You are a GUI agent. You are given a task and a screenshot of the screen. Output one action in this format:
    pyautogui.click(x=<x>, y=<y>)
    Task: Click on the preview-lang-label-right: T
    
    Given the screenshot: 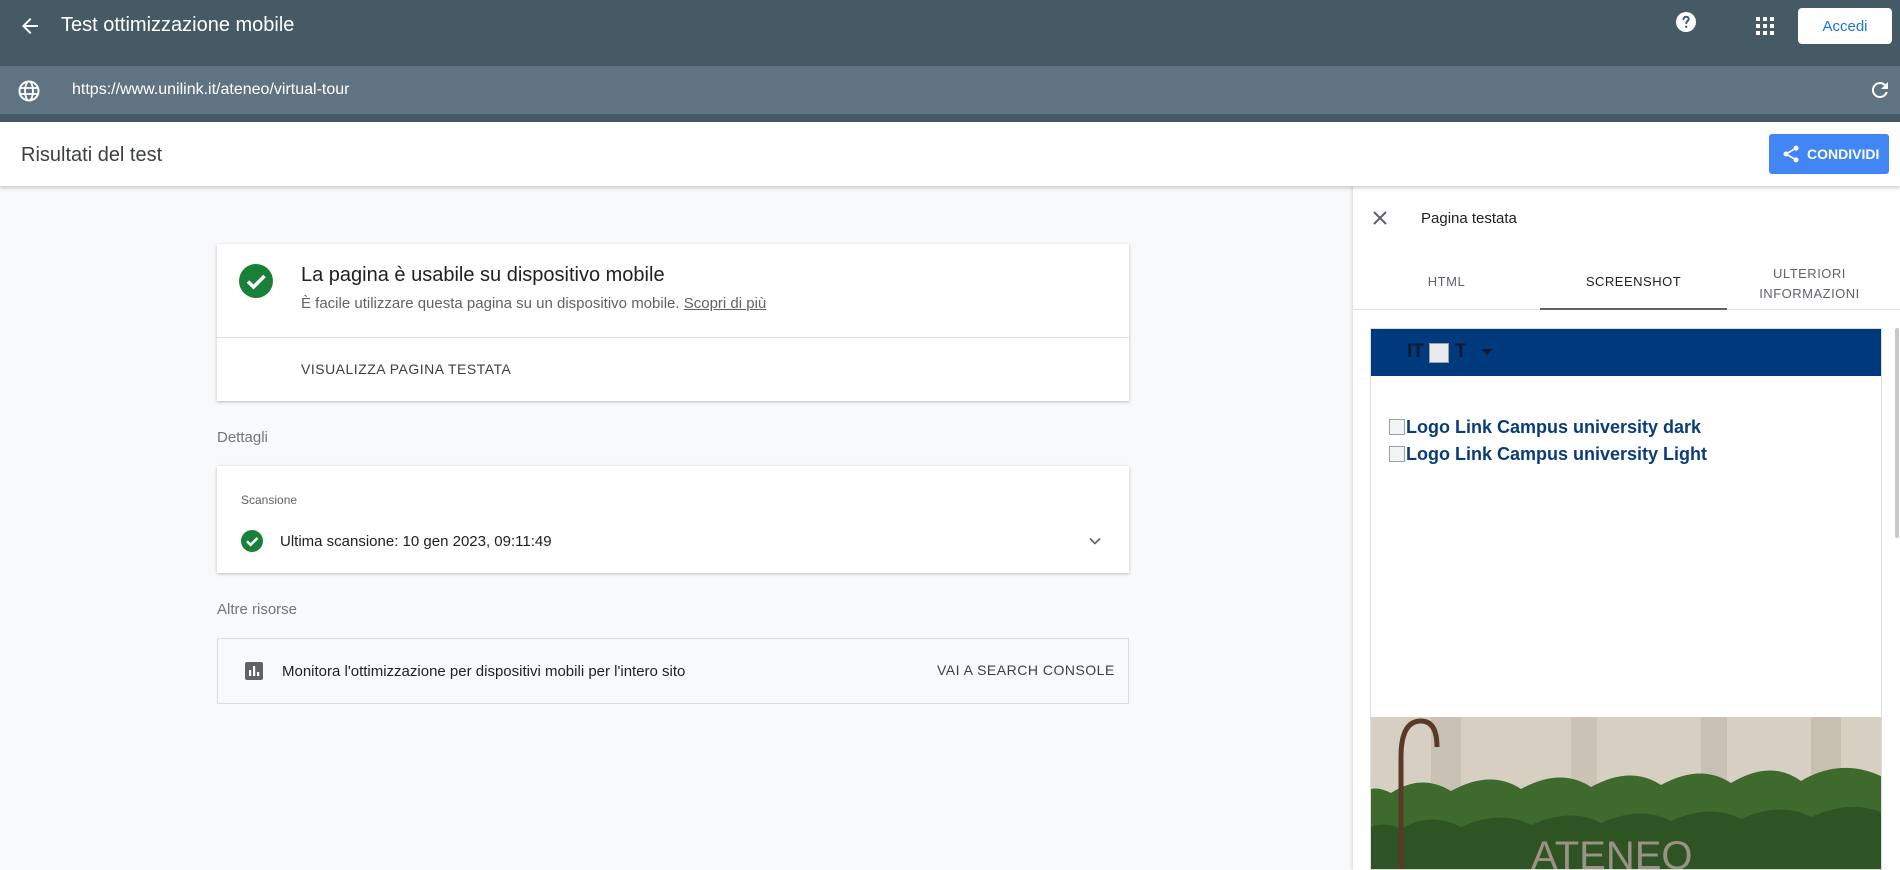 What is the action you would take?
    pyautogui.click(x=1461, y=351)
    